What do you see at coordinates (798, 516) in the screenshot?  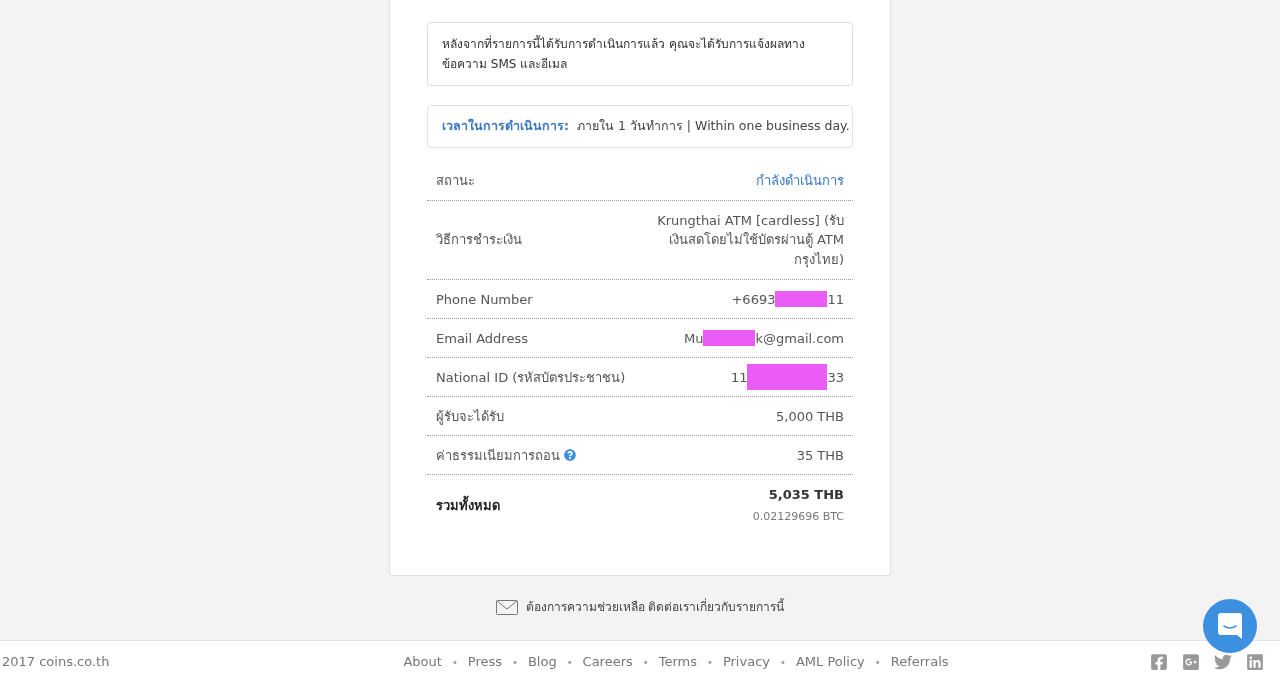 I see `btc-value: 0.02129696 BTC` at bounding box center [798, 516].